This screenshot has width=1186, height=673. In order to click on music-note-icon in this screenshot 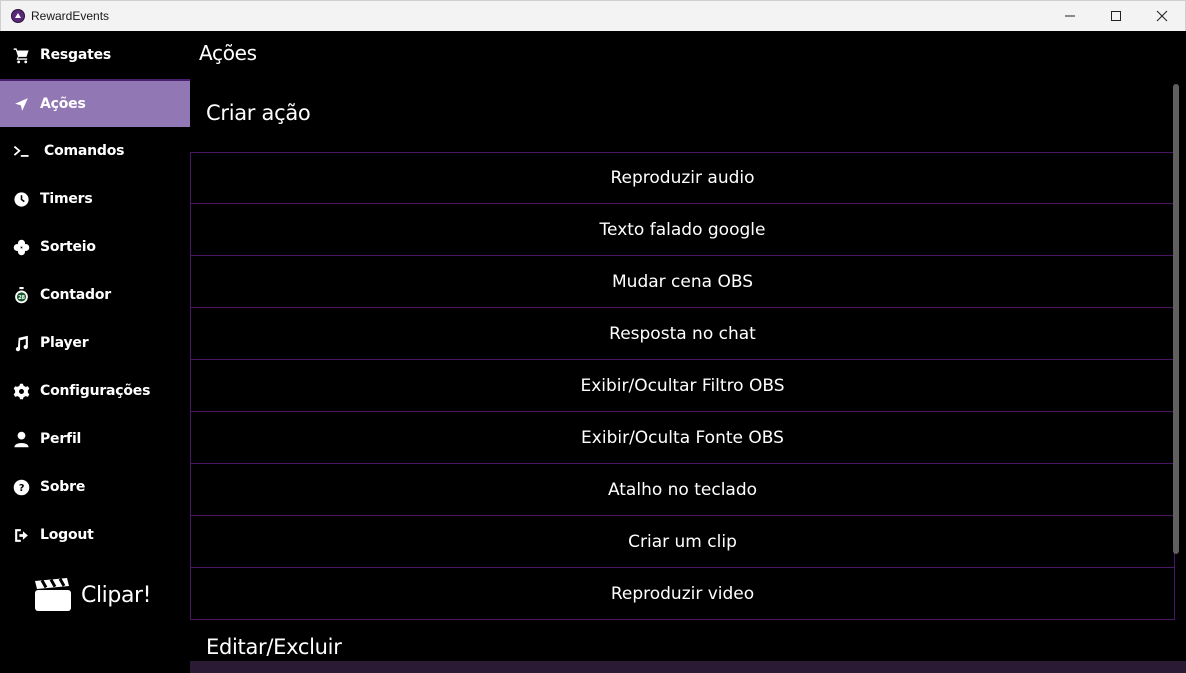, I will do `click(21, 343)`.